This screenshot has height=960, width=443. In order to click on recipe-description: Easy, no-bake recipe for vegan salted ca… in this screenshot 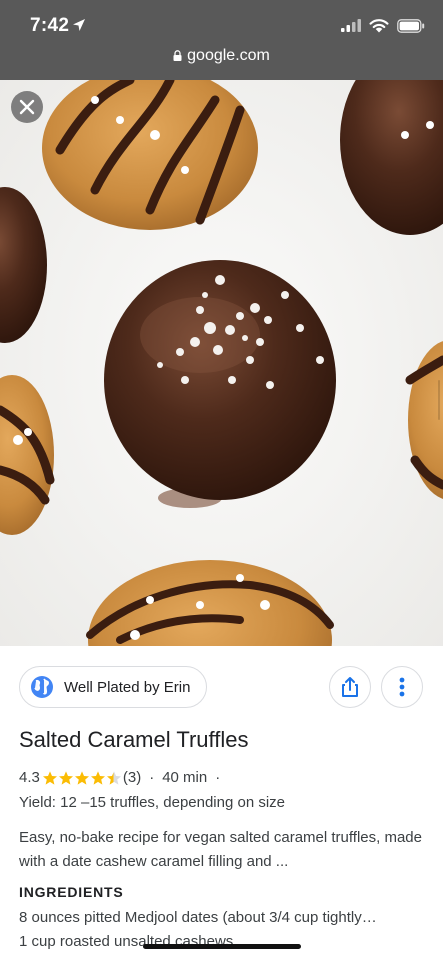, I will do `click(220, 849)`.